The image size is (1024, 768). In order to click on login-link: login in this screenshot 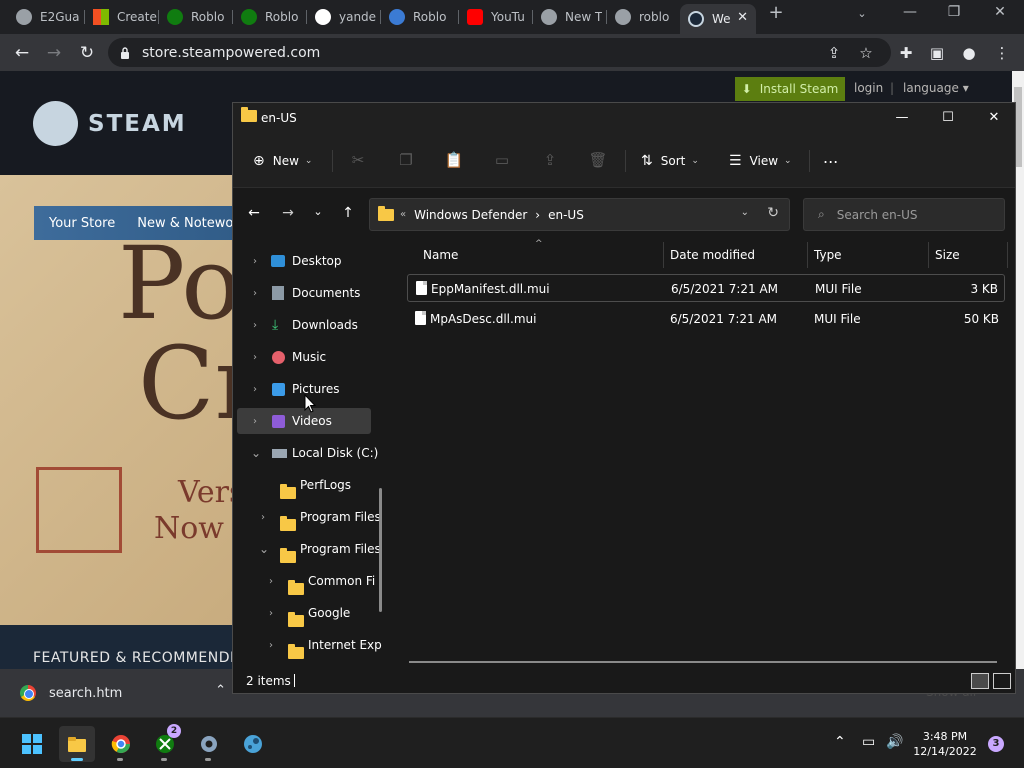, I will do `click(868, 88)`.